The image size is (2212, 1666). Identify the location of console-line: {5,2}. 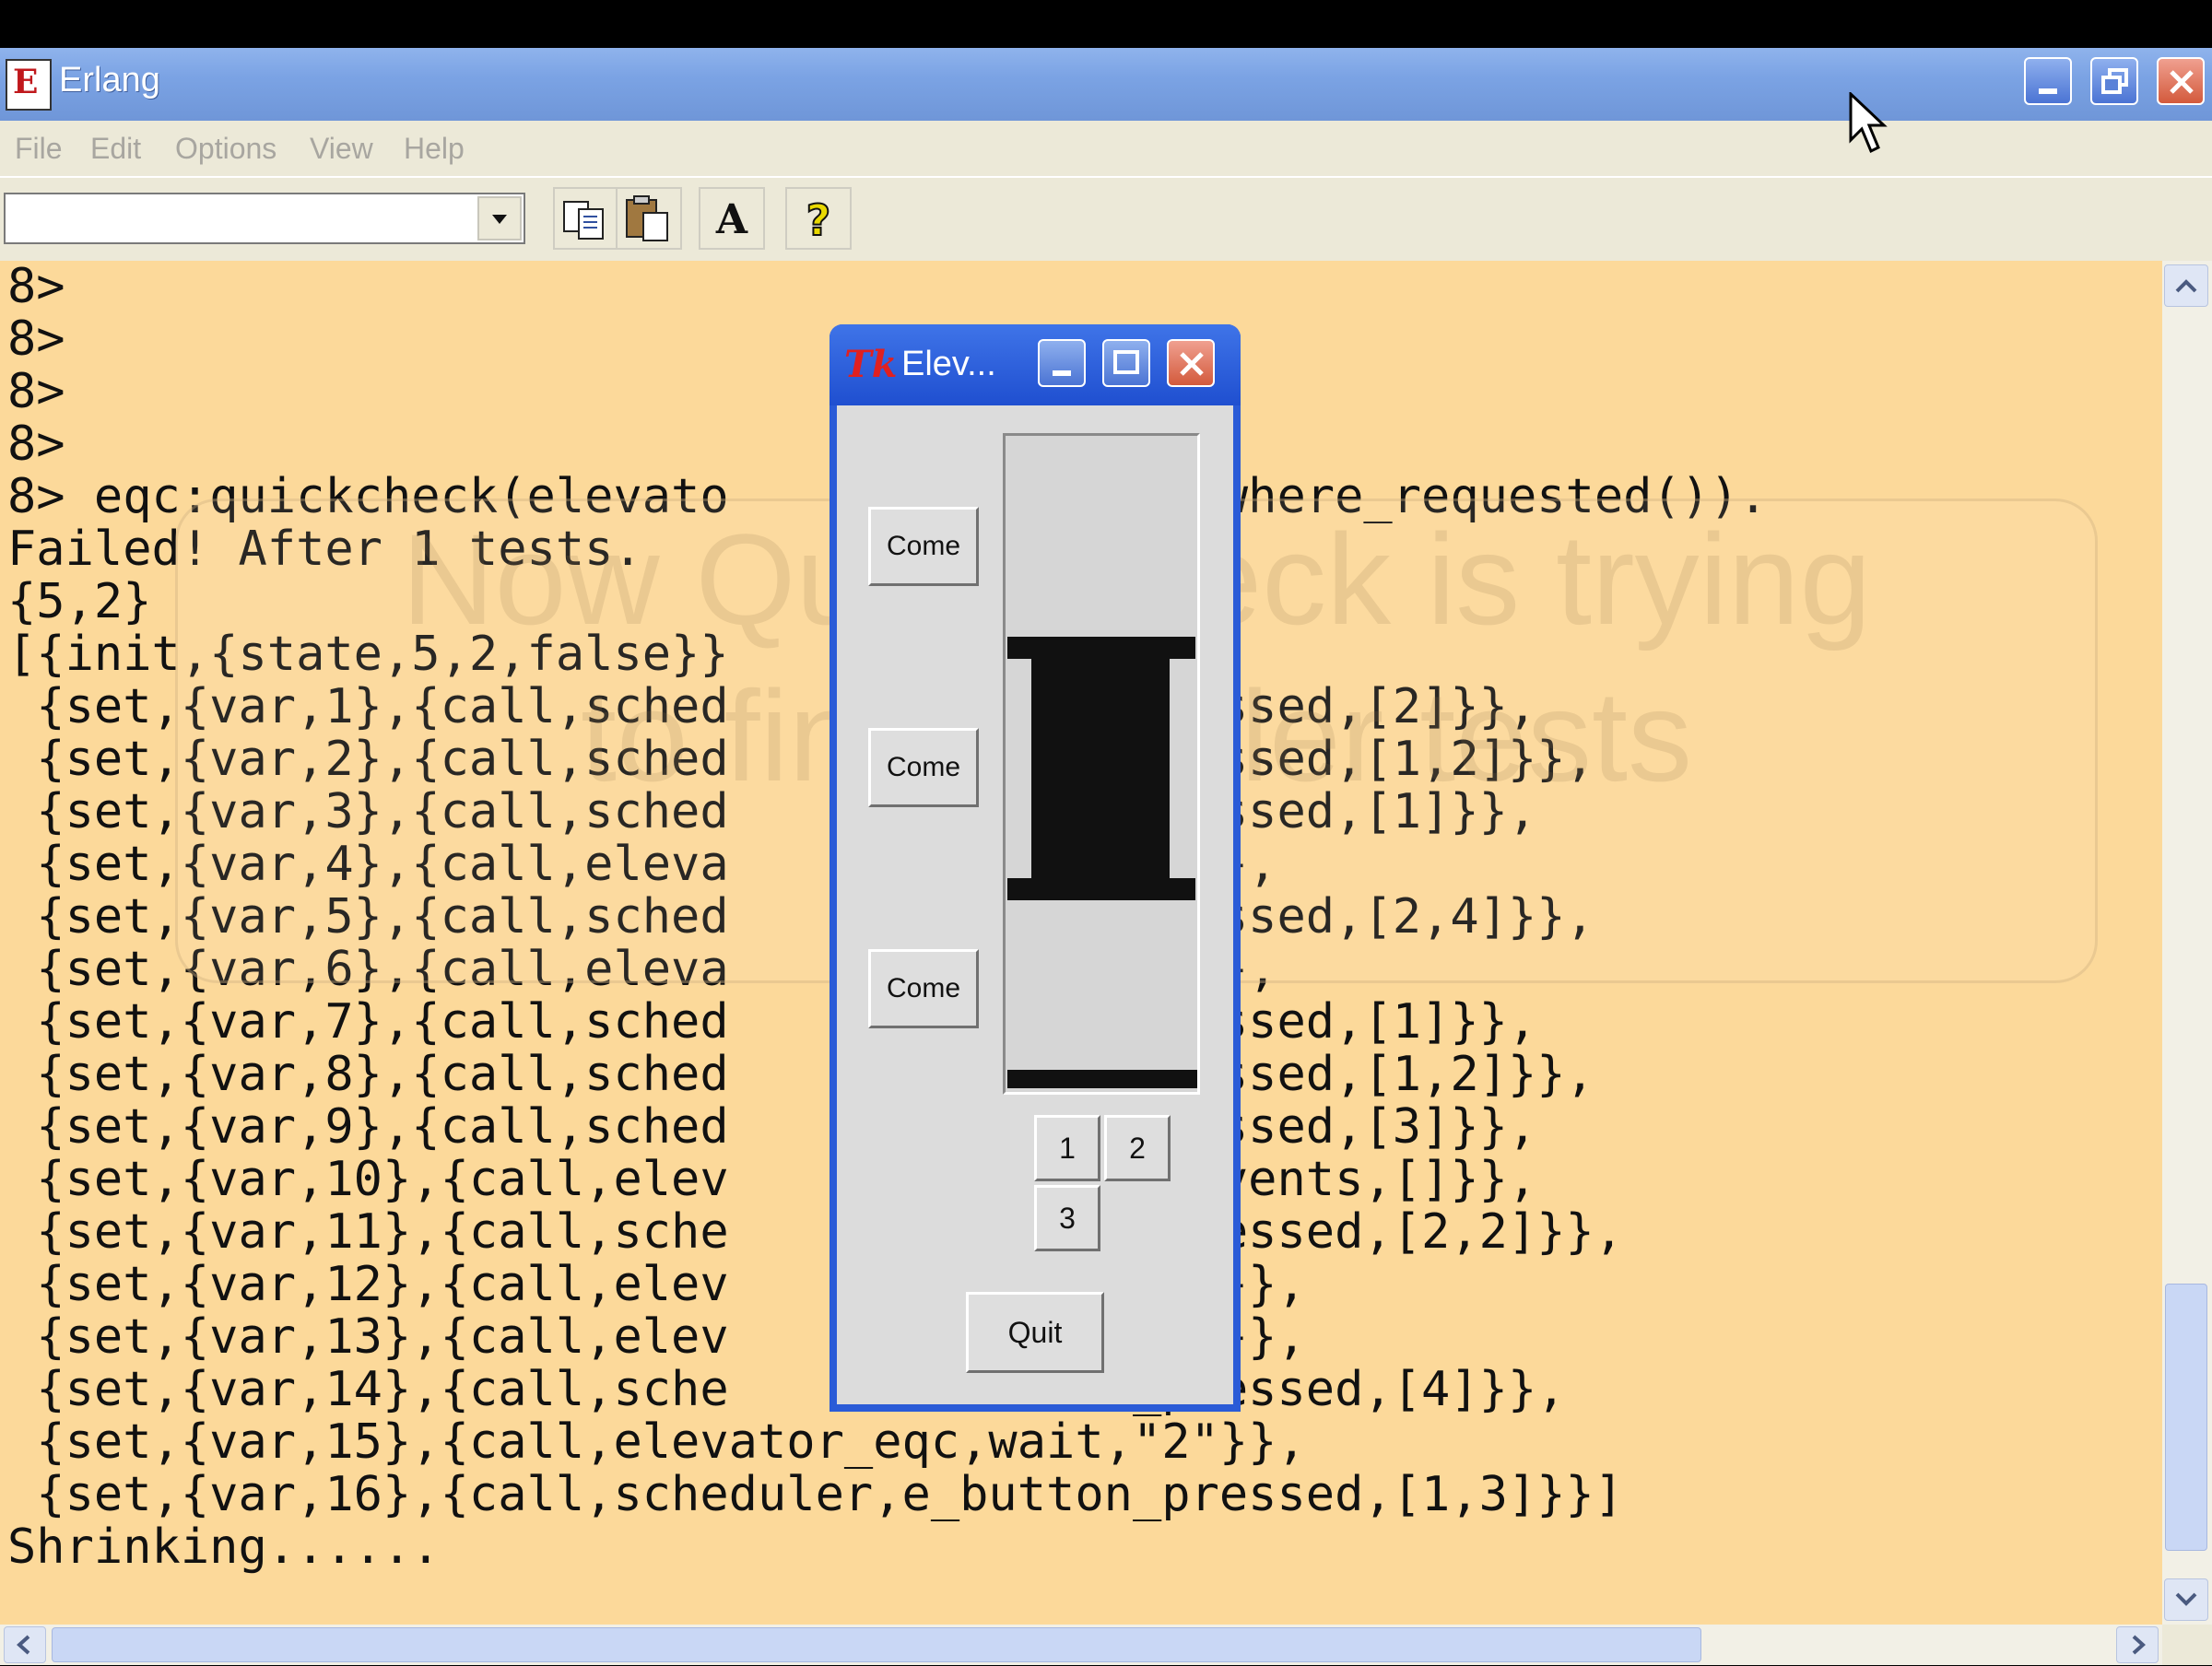
(79, 601).